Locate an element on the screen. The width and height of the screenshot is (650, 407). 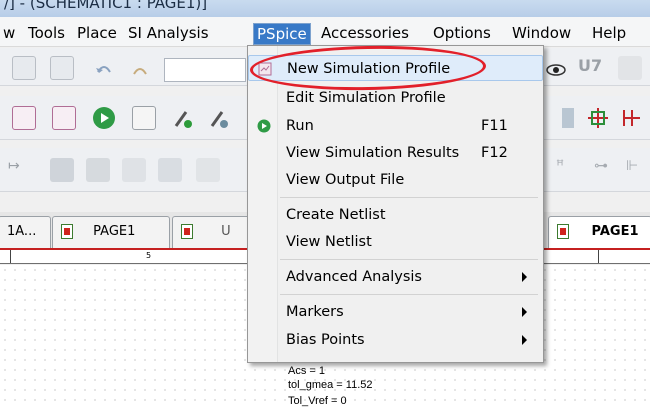
menu-label: View Simulation Results is located at coordinates (373, 153).